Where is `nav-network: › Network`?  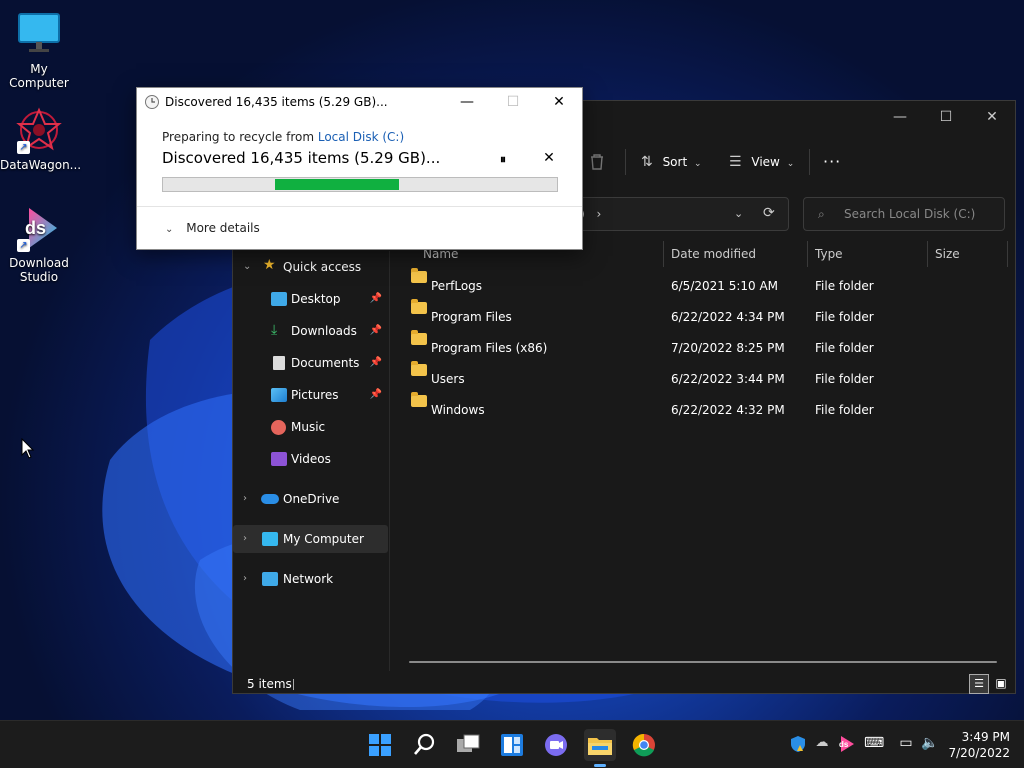
nav-network: › Network is located at coordinates (310, 579).